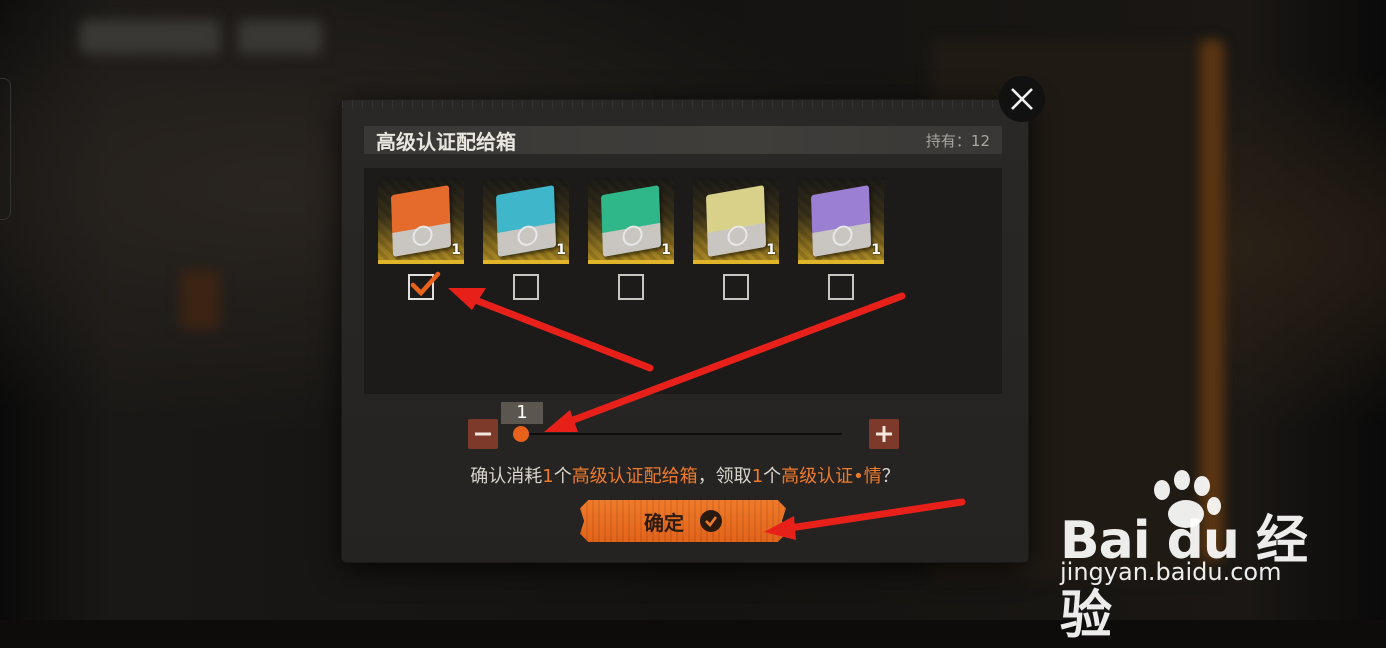 The height and width of the screenshot is (648, 1386). What do you see at coordinates (685, 104) in the screenshot?
I see `ruler-decoration` at bounding box center [685, 104].